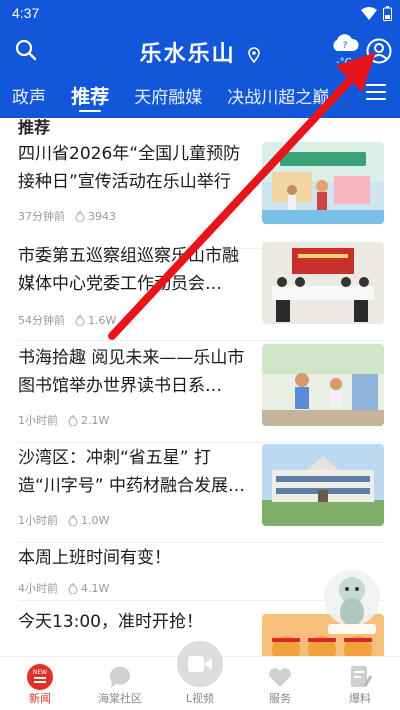  Describe the element at coordinates (41, 216) in the screenshot. I see `news-time: 37分钟前` at that location.